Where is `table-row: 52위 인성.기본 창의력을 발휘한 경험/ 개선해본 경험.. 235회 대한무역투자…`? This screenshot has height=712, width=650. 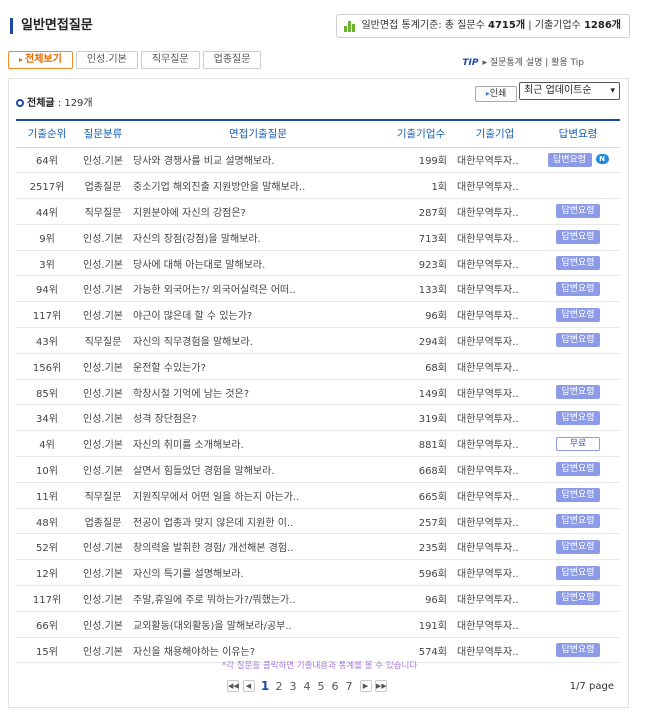 table-row: 52위 인성.기본 창의력을 발휘한 경험/ 개선해본 경험.. 235회 대한무역투자… is located at coordinates (318, 547).